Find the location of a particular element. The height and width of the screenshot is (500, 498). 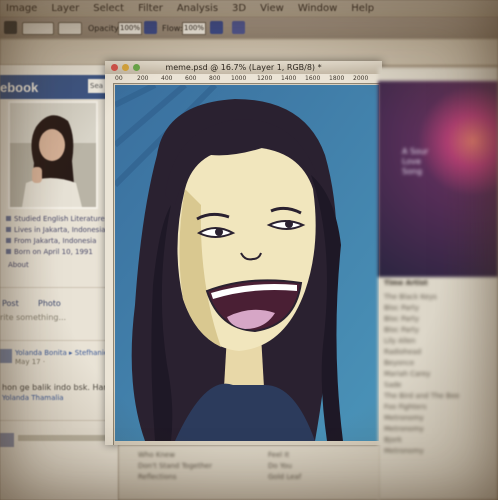

airbrush-icon is located at coordinates (150, 27).